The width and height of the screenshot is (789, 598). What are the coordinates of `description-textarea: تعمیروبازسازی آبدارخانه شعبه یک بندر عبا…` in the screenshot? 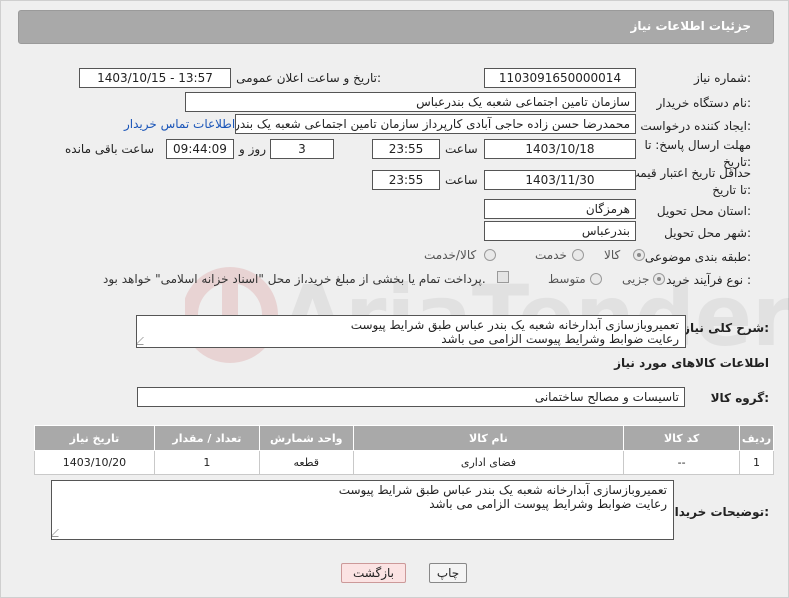 It's located at (411, 331).